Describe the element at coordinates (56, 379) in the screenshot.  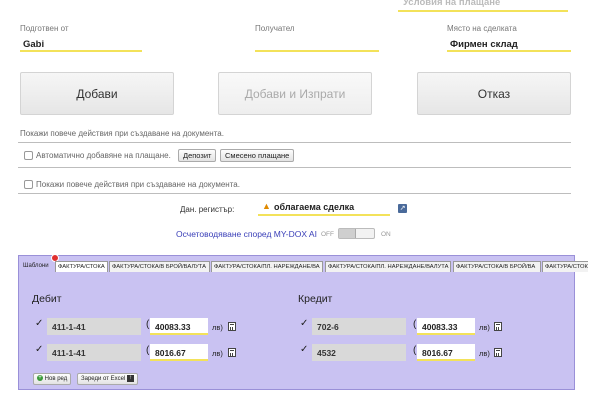
I see `new-row-label: Нов ред` at that location.